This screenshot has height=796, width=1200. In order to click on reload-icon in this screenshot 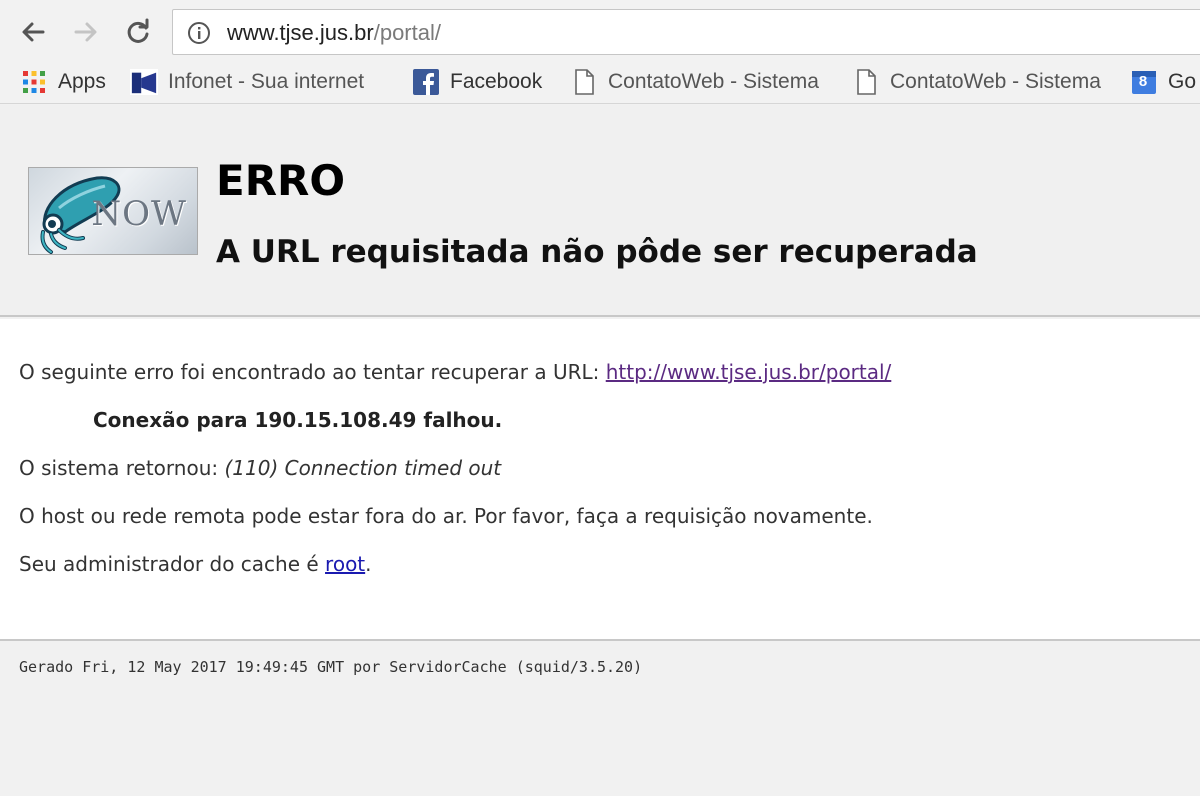, I will do `click(138, 30)`.